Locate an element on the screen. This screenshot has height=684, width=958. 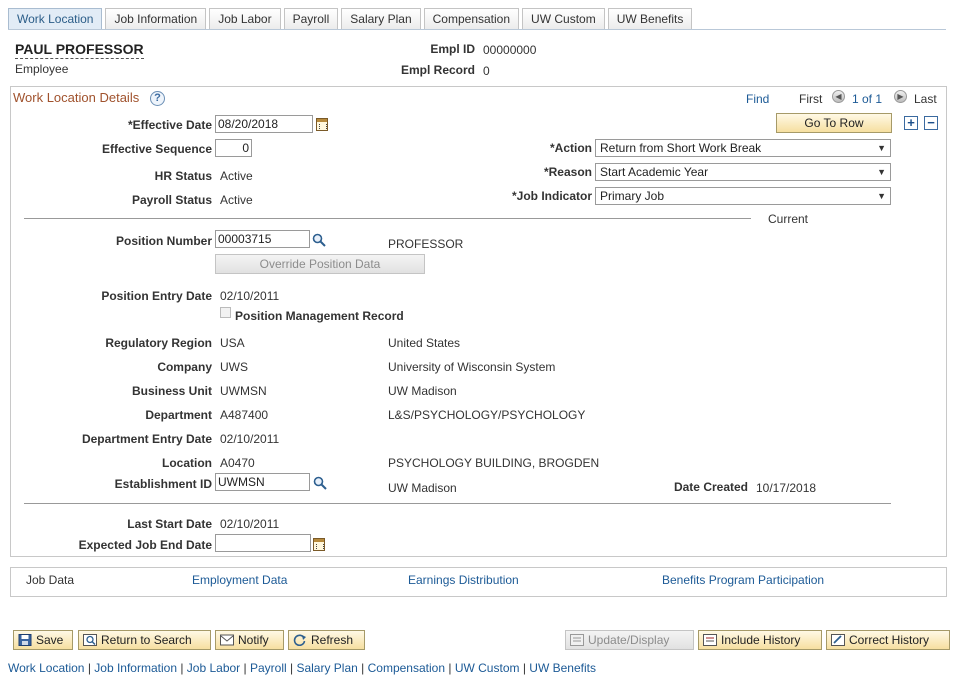
update-display-button: Update/Display is located at coordinates (629, 640).